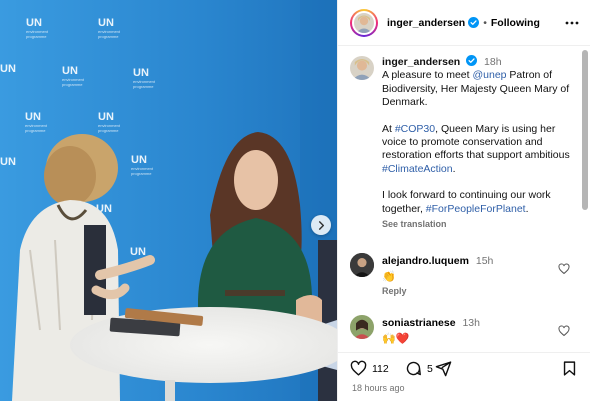 The width and height of the screenshot is (590, 401). I want to click on like-count: 112, so click(380, 369).